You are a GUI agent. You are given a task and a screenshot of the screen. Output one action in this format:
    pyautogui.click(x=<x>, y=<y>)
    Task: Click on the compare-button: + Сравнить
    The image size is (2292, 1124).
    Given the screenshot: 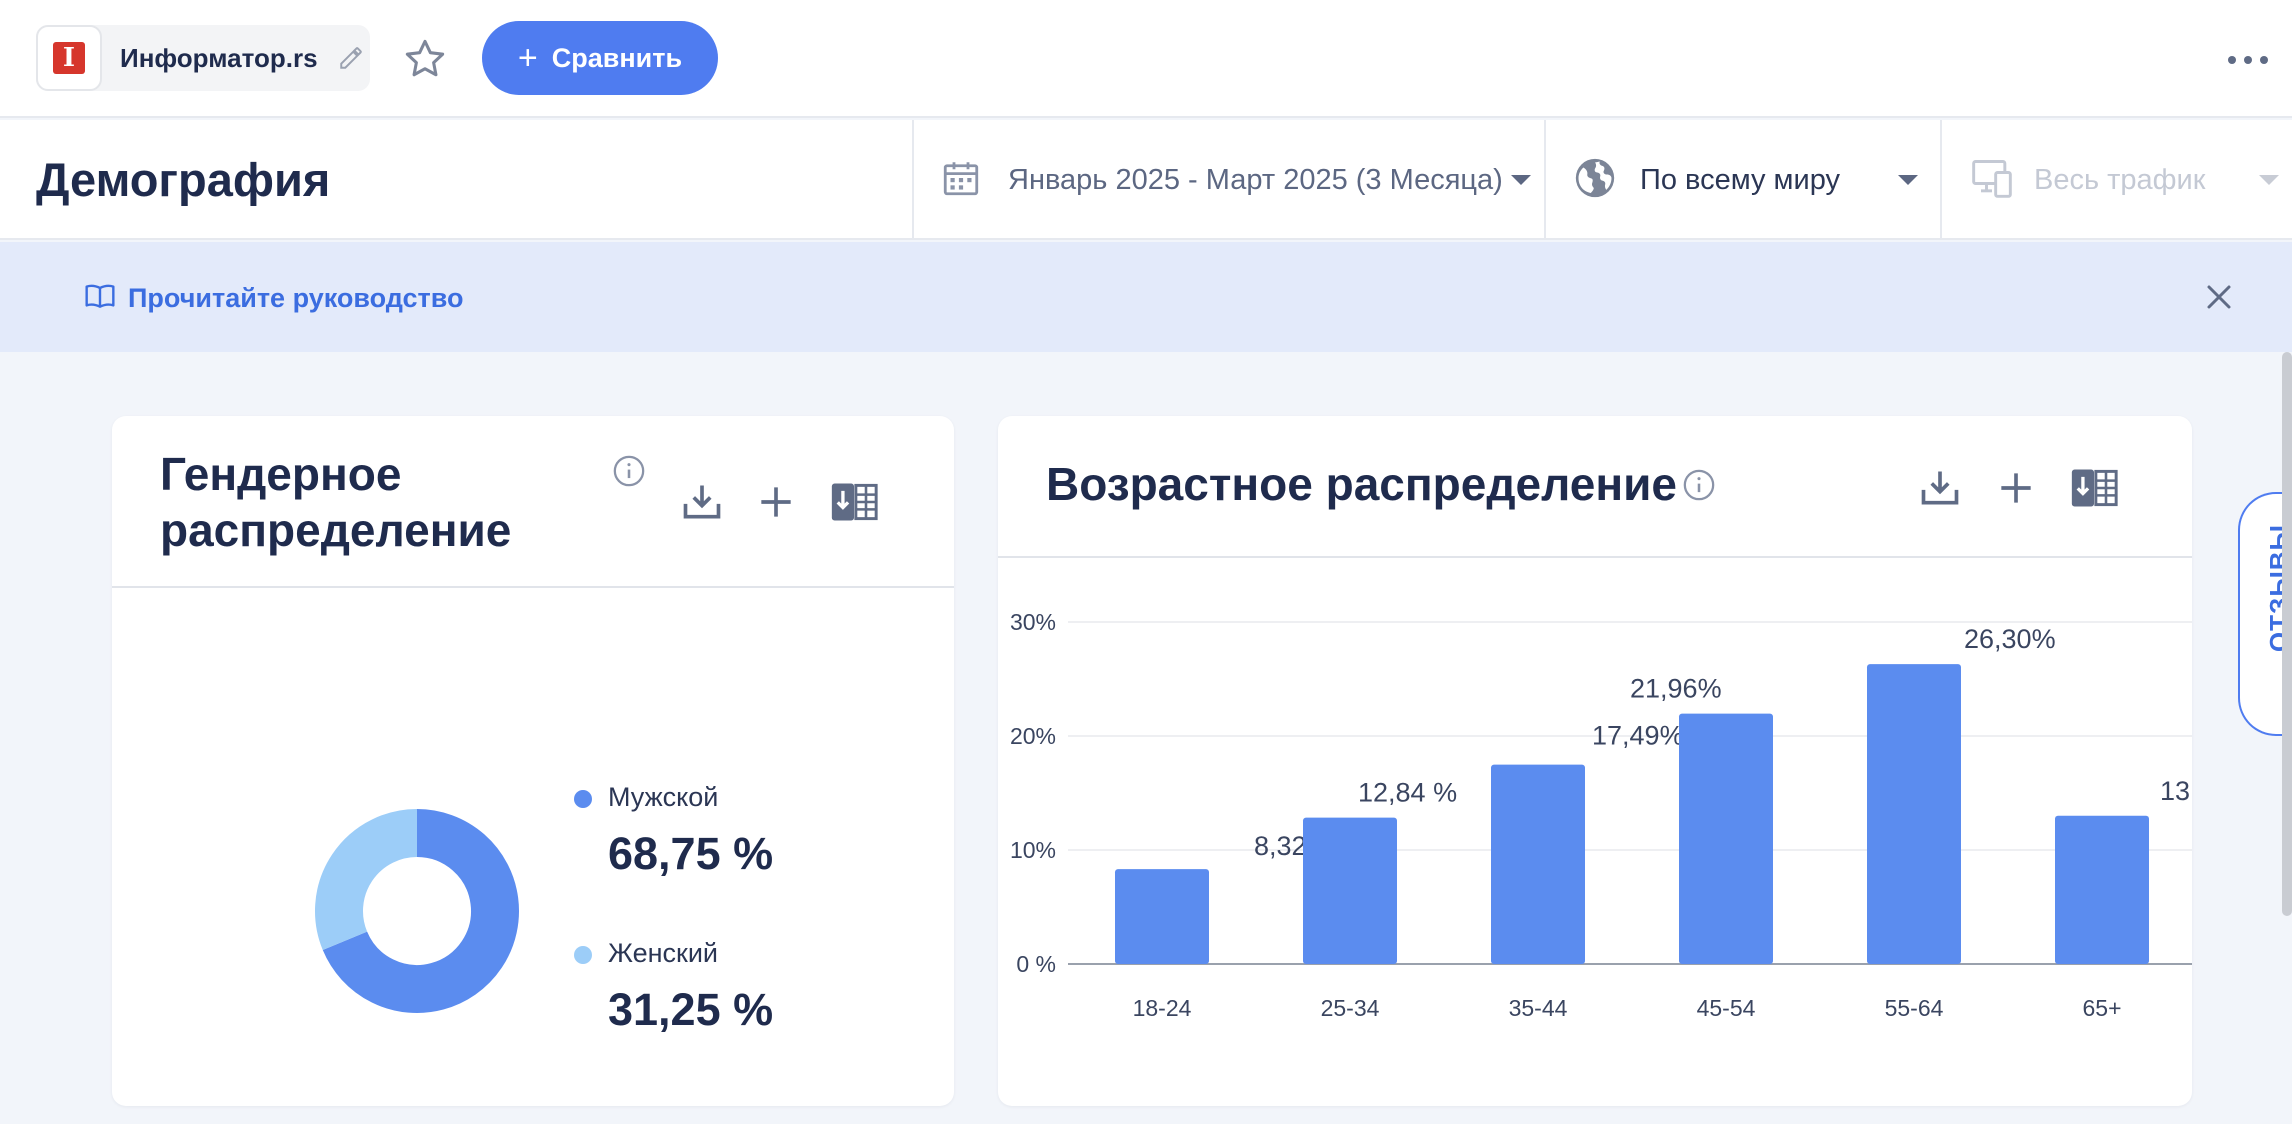 What is the action you would take?
    pyautogui.click(x=600, y=58)
    